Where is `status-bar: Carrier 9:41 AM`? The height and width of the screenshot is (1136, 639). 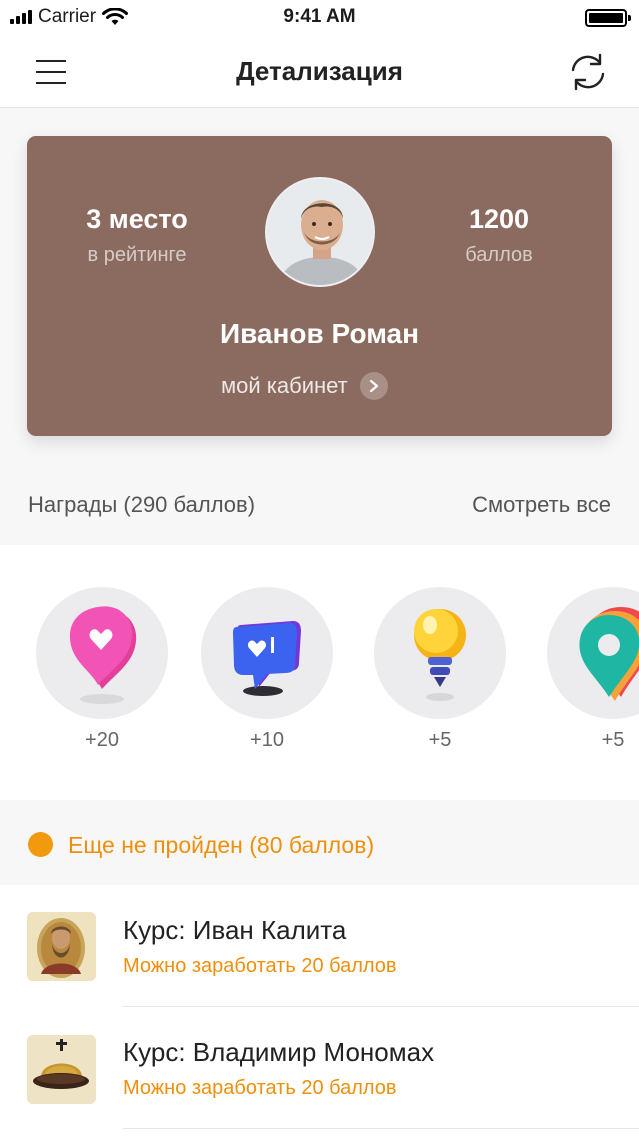 status-bar: Carrier 9:41 AM is located at coordinates (319, 18).